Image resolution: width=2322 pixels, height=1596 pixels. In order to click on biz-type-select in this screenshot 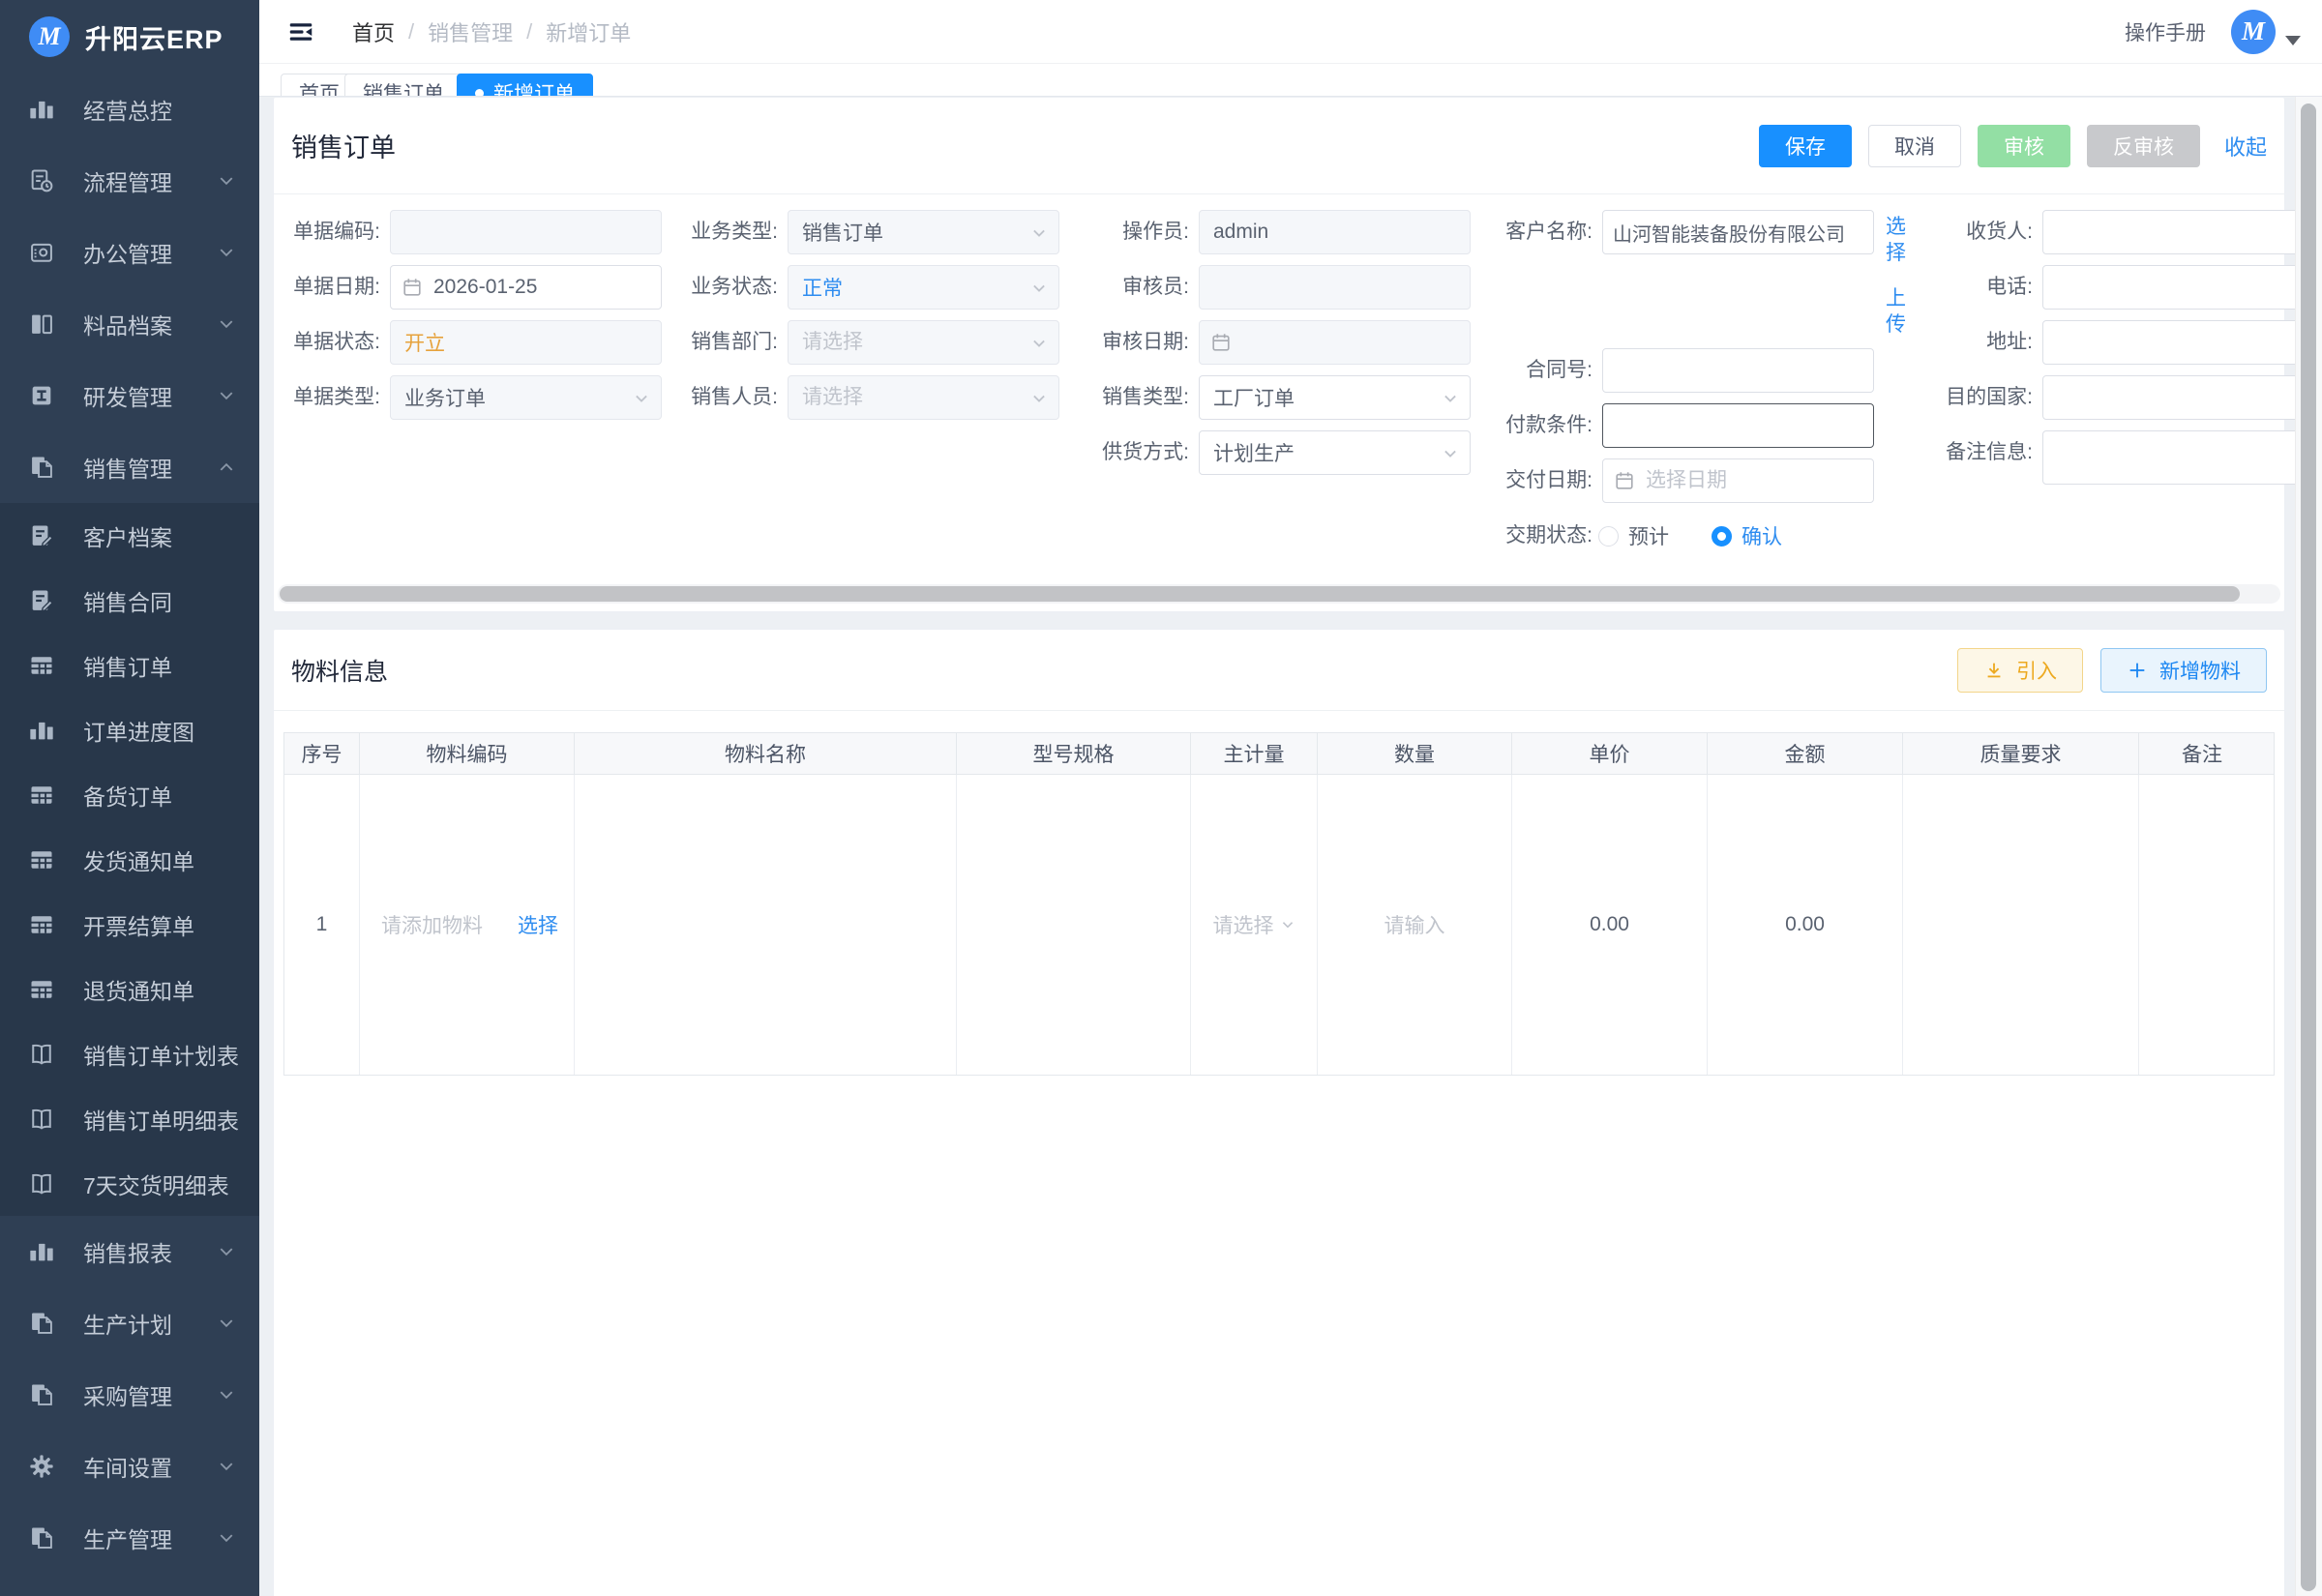, I will do `click(923, 232)`.